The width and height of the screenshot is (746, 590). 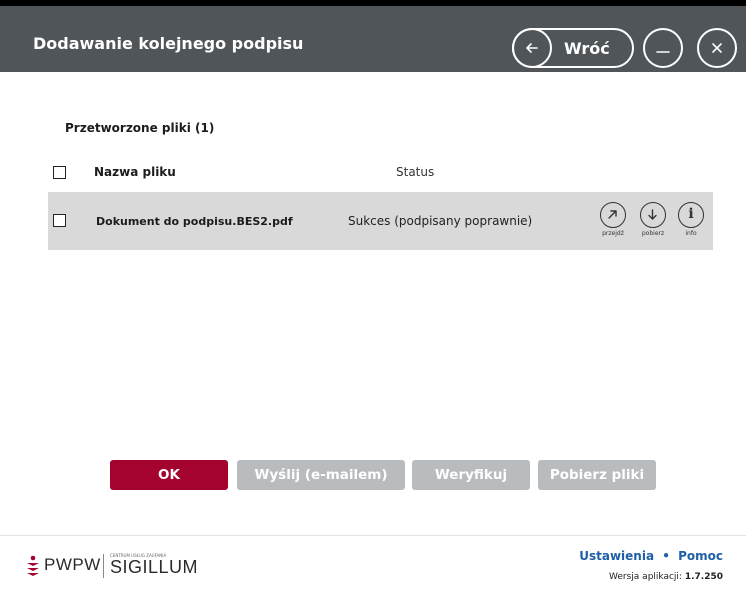 I want to click on download-button: pobierz, so click(x=653, y=219).